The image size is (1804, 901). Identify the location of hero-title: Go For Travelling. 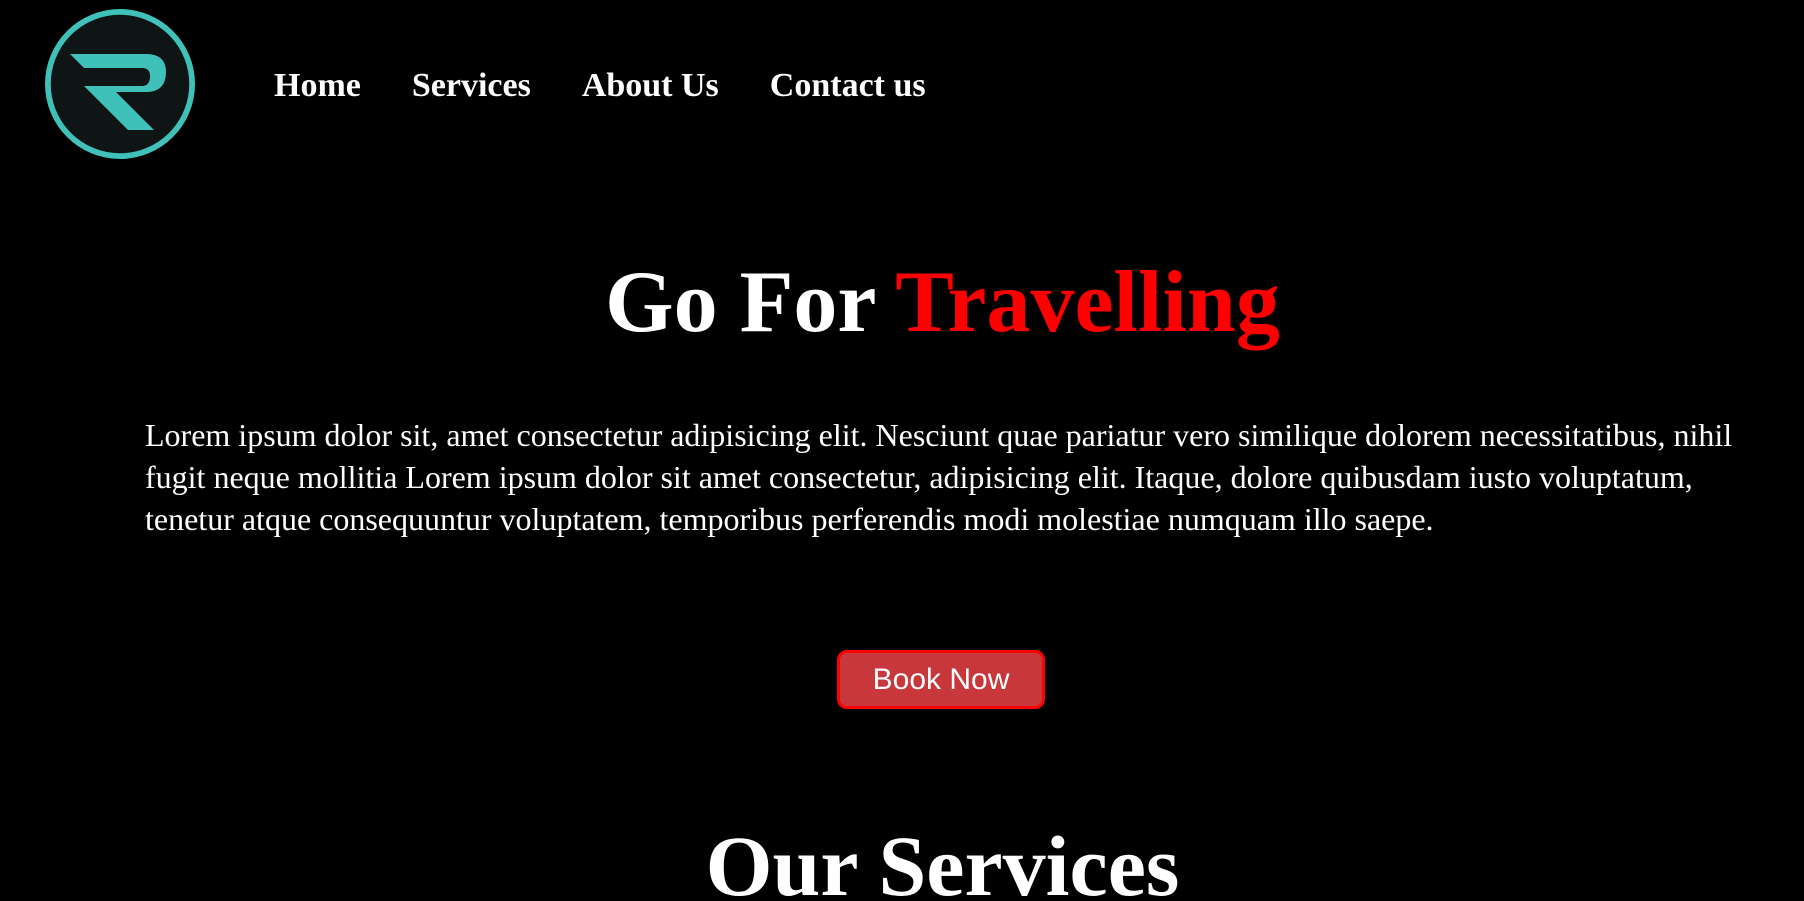
(902, 303).